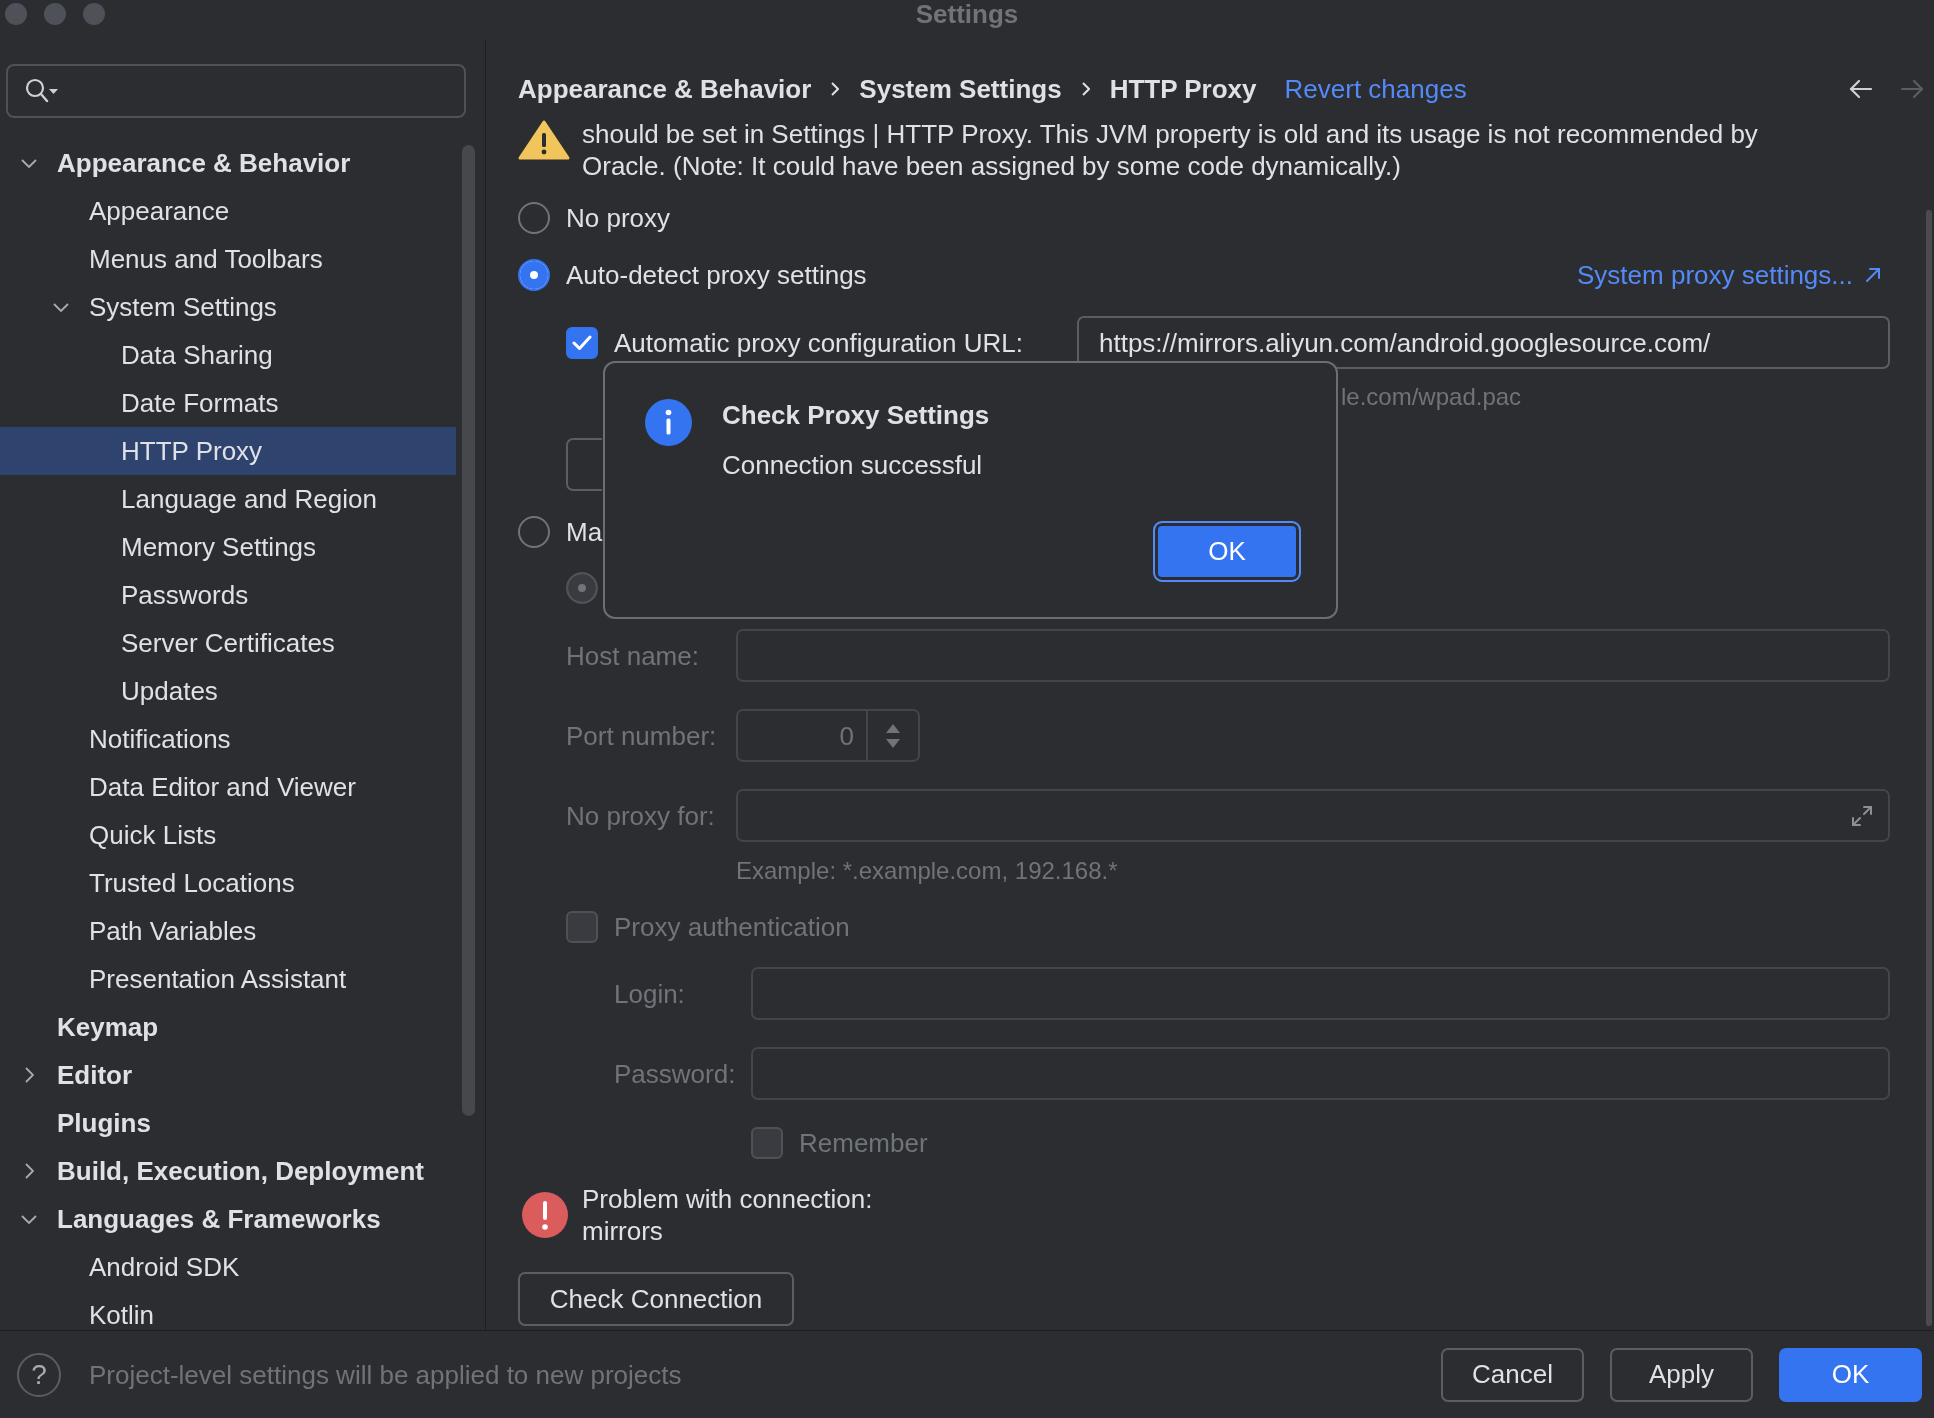 The height and width of the screenshot is (1418, 1934). What do you see at coordinates (650, 993) in the screenshot?
I see `field-label: Login:` at bounding box center [650, 993].